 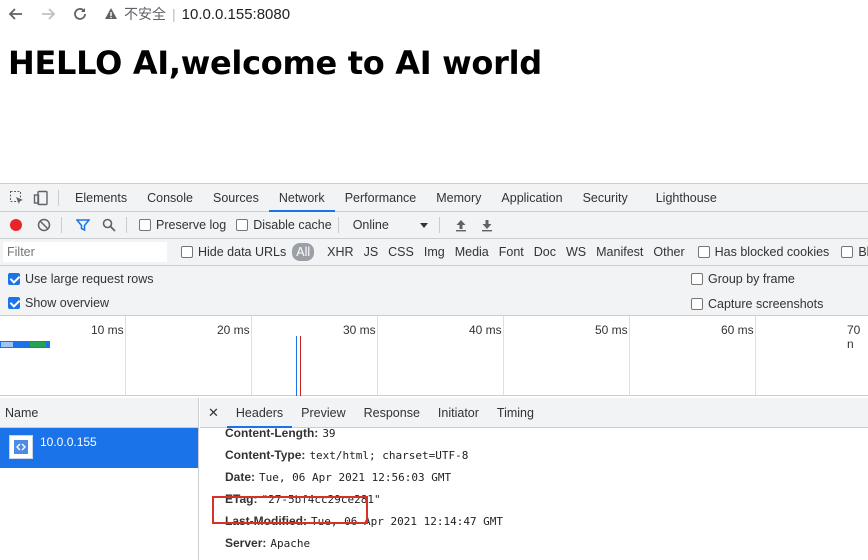 What do you see at coordinates (531, 198) in the screenshot?
I see `tab-application: Application` at bounding box center [531, 198].